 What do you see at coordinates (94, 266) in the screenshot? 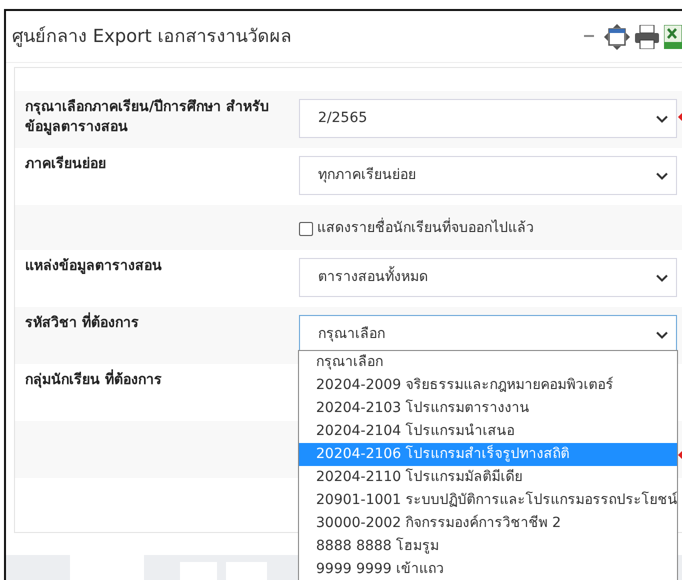
I see `field-label: แหล่งข้อมูลตารางสอน` at bounding box center [94, 266].